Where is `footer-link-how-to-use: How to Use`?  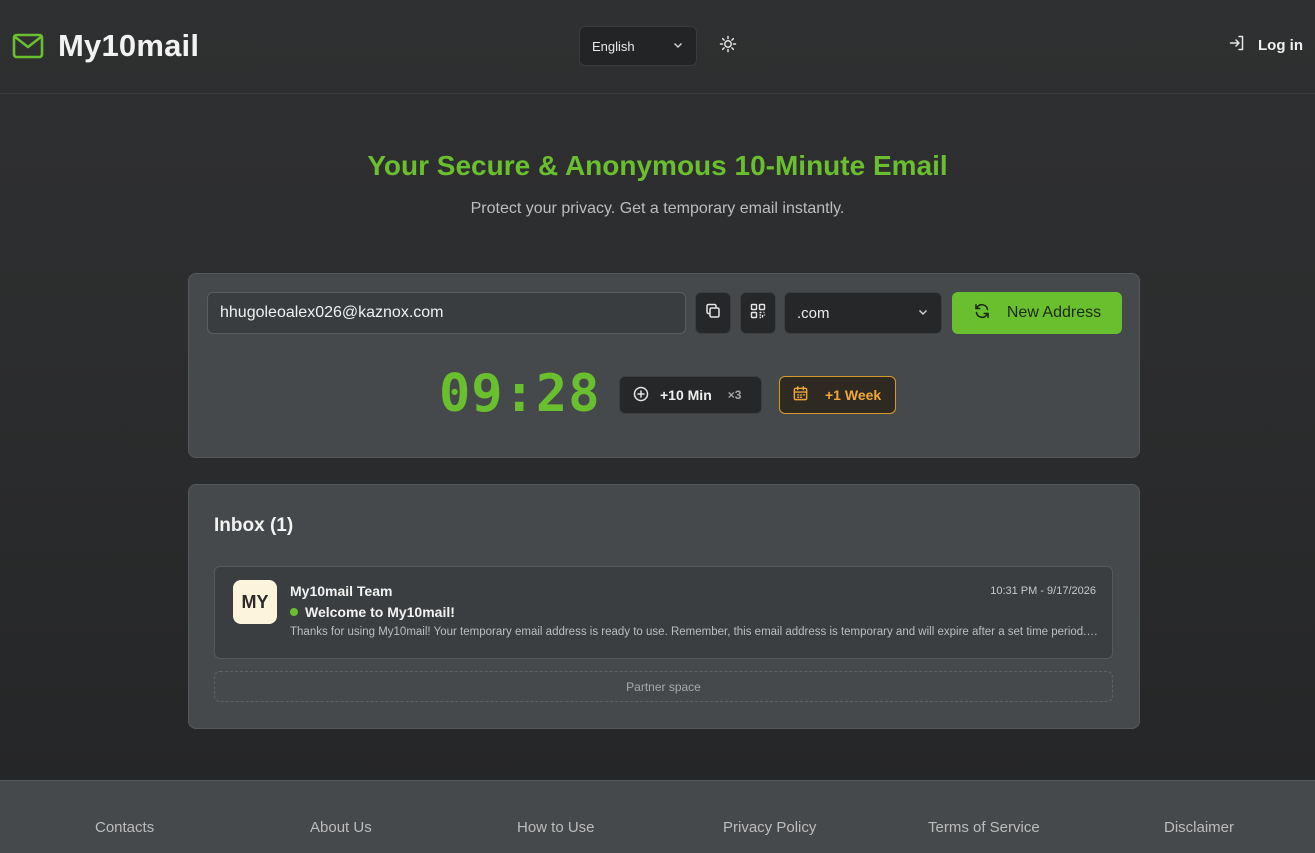 footer-link-how-to-use: How to Use is located at coordinates (556, 827).